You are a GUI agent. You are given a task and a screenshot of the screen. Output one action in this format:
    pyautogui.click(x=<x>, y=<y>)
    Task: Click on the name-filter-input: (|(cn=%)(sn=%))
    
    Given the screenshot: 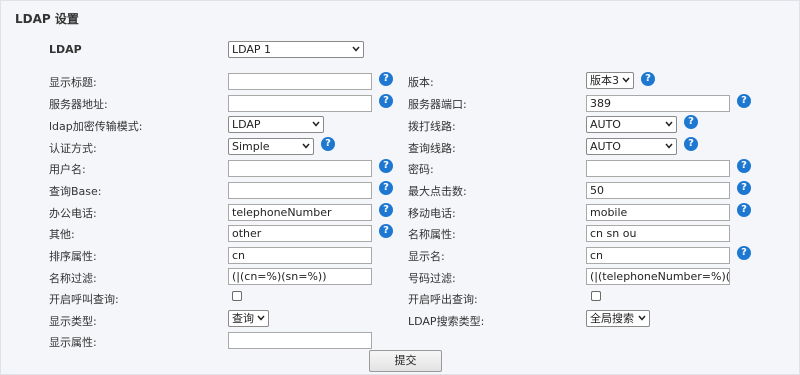 What is the action you would take?
    pyautogui.click(x=300, y=276)
    